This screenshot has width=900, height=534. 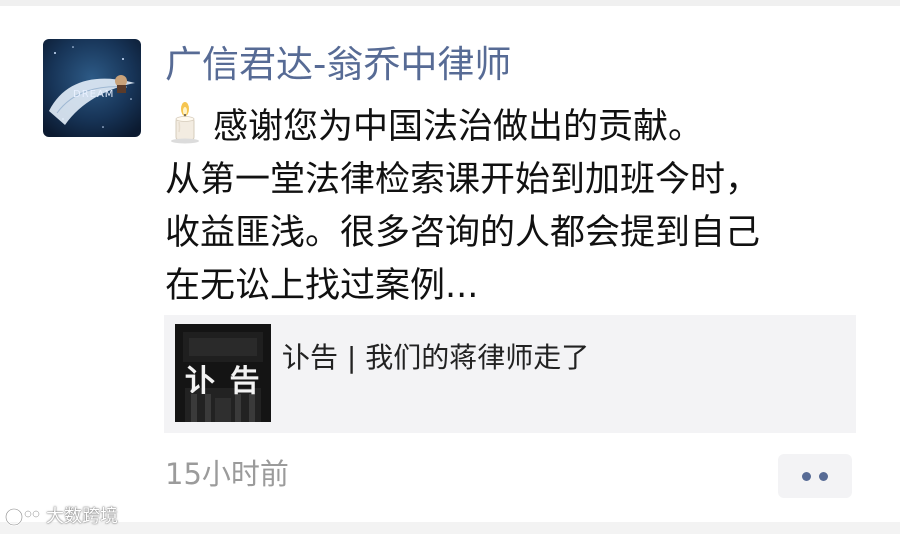 I want to click on avatar: DREAM, so click(x=92, y=88).